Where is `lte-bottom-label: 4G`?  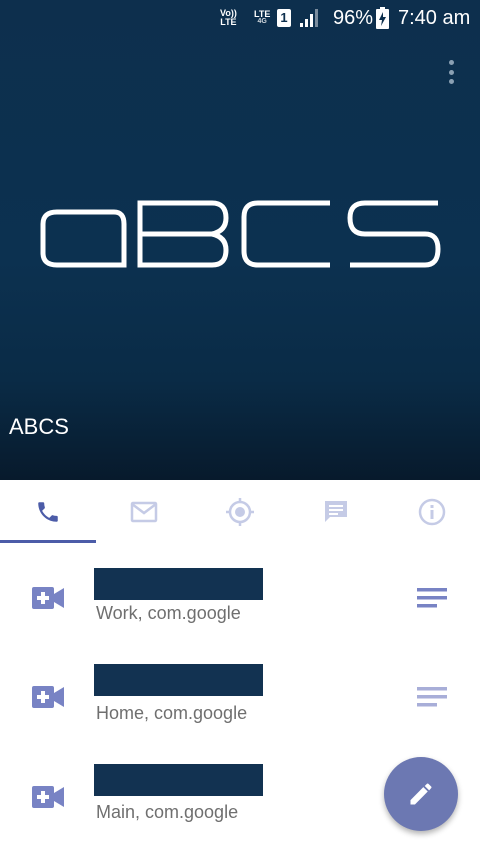
lte-bottom-label: 4G is located at coordinates (262, 21).